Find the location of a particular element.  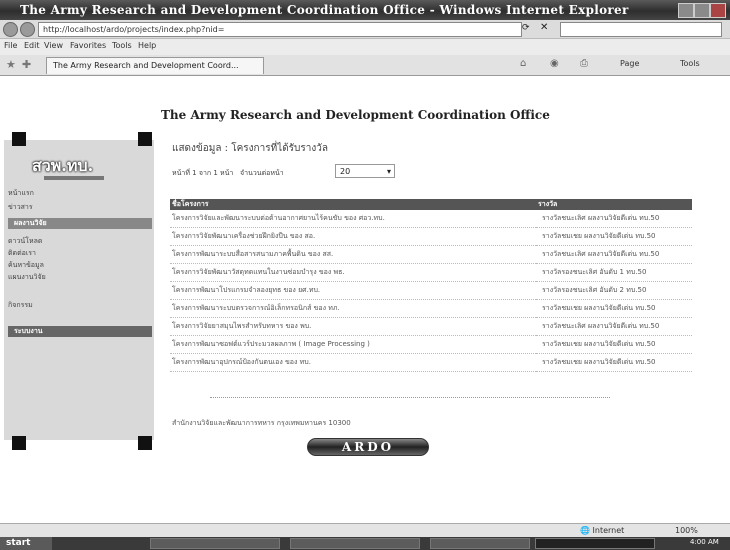

sidebar-item-activity: กิจกรรม is located at coordinates (78, 305).